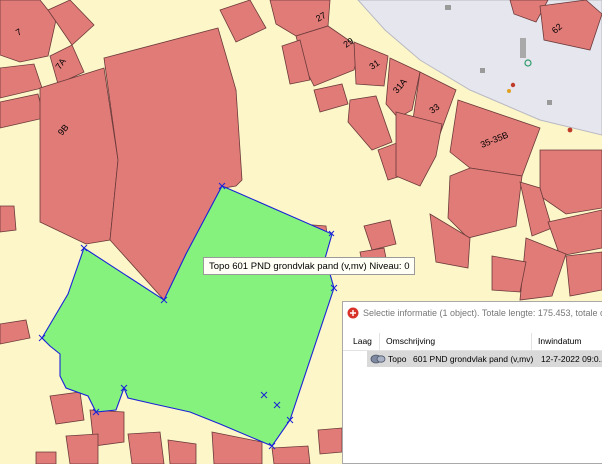  What do you see at coordinates (455, 341) in the screenshot?
I see `column-header-omschrijving: Omschrijving` at bounding box center [455, 341].